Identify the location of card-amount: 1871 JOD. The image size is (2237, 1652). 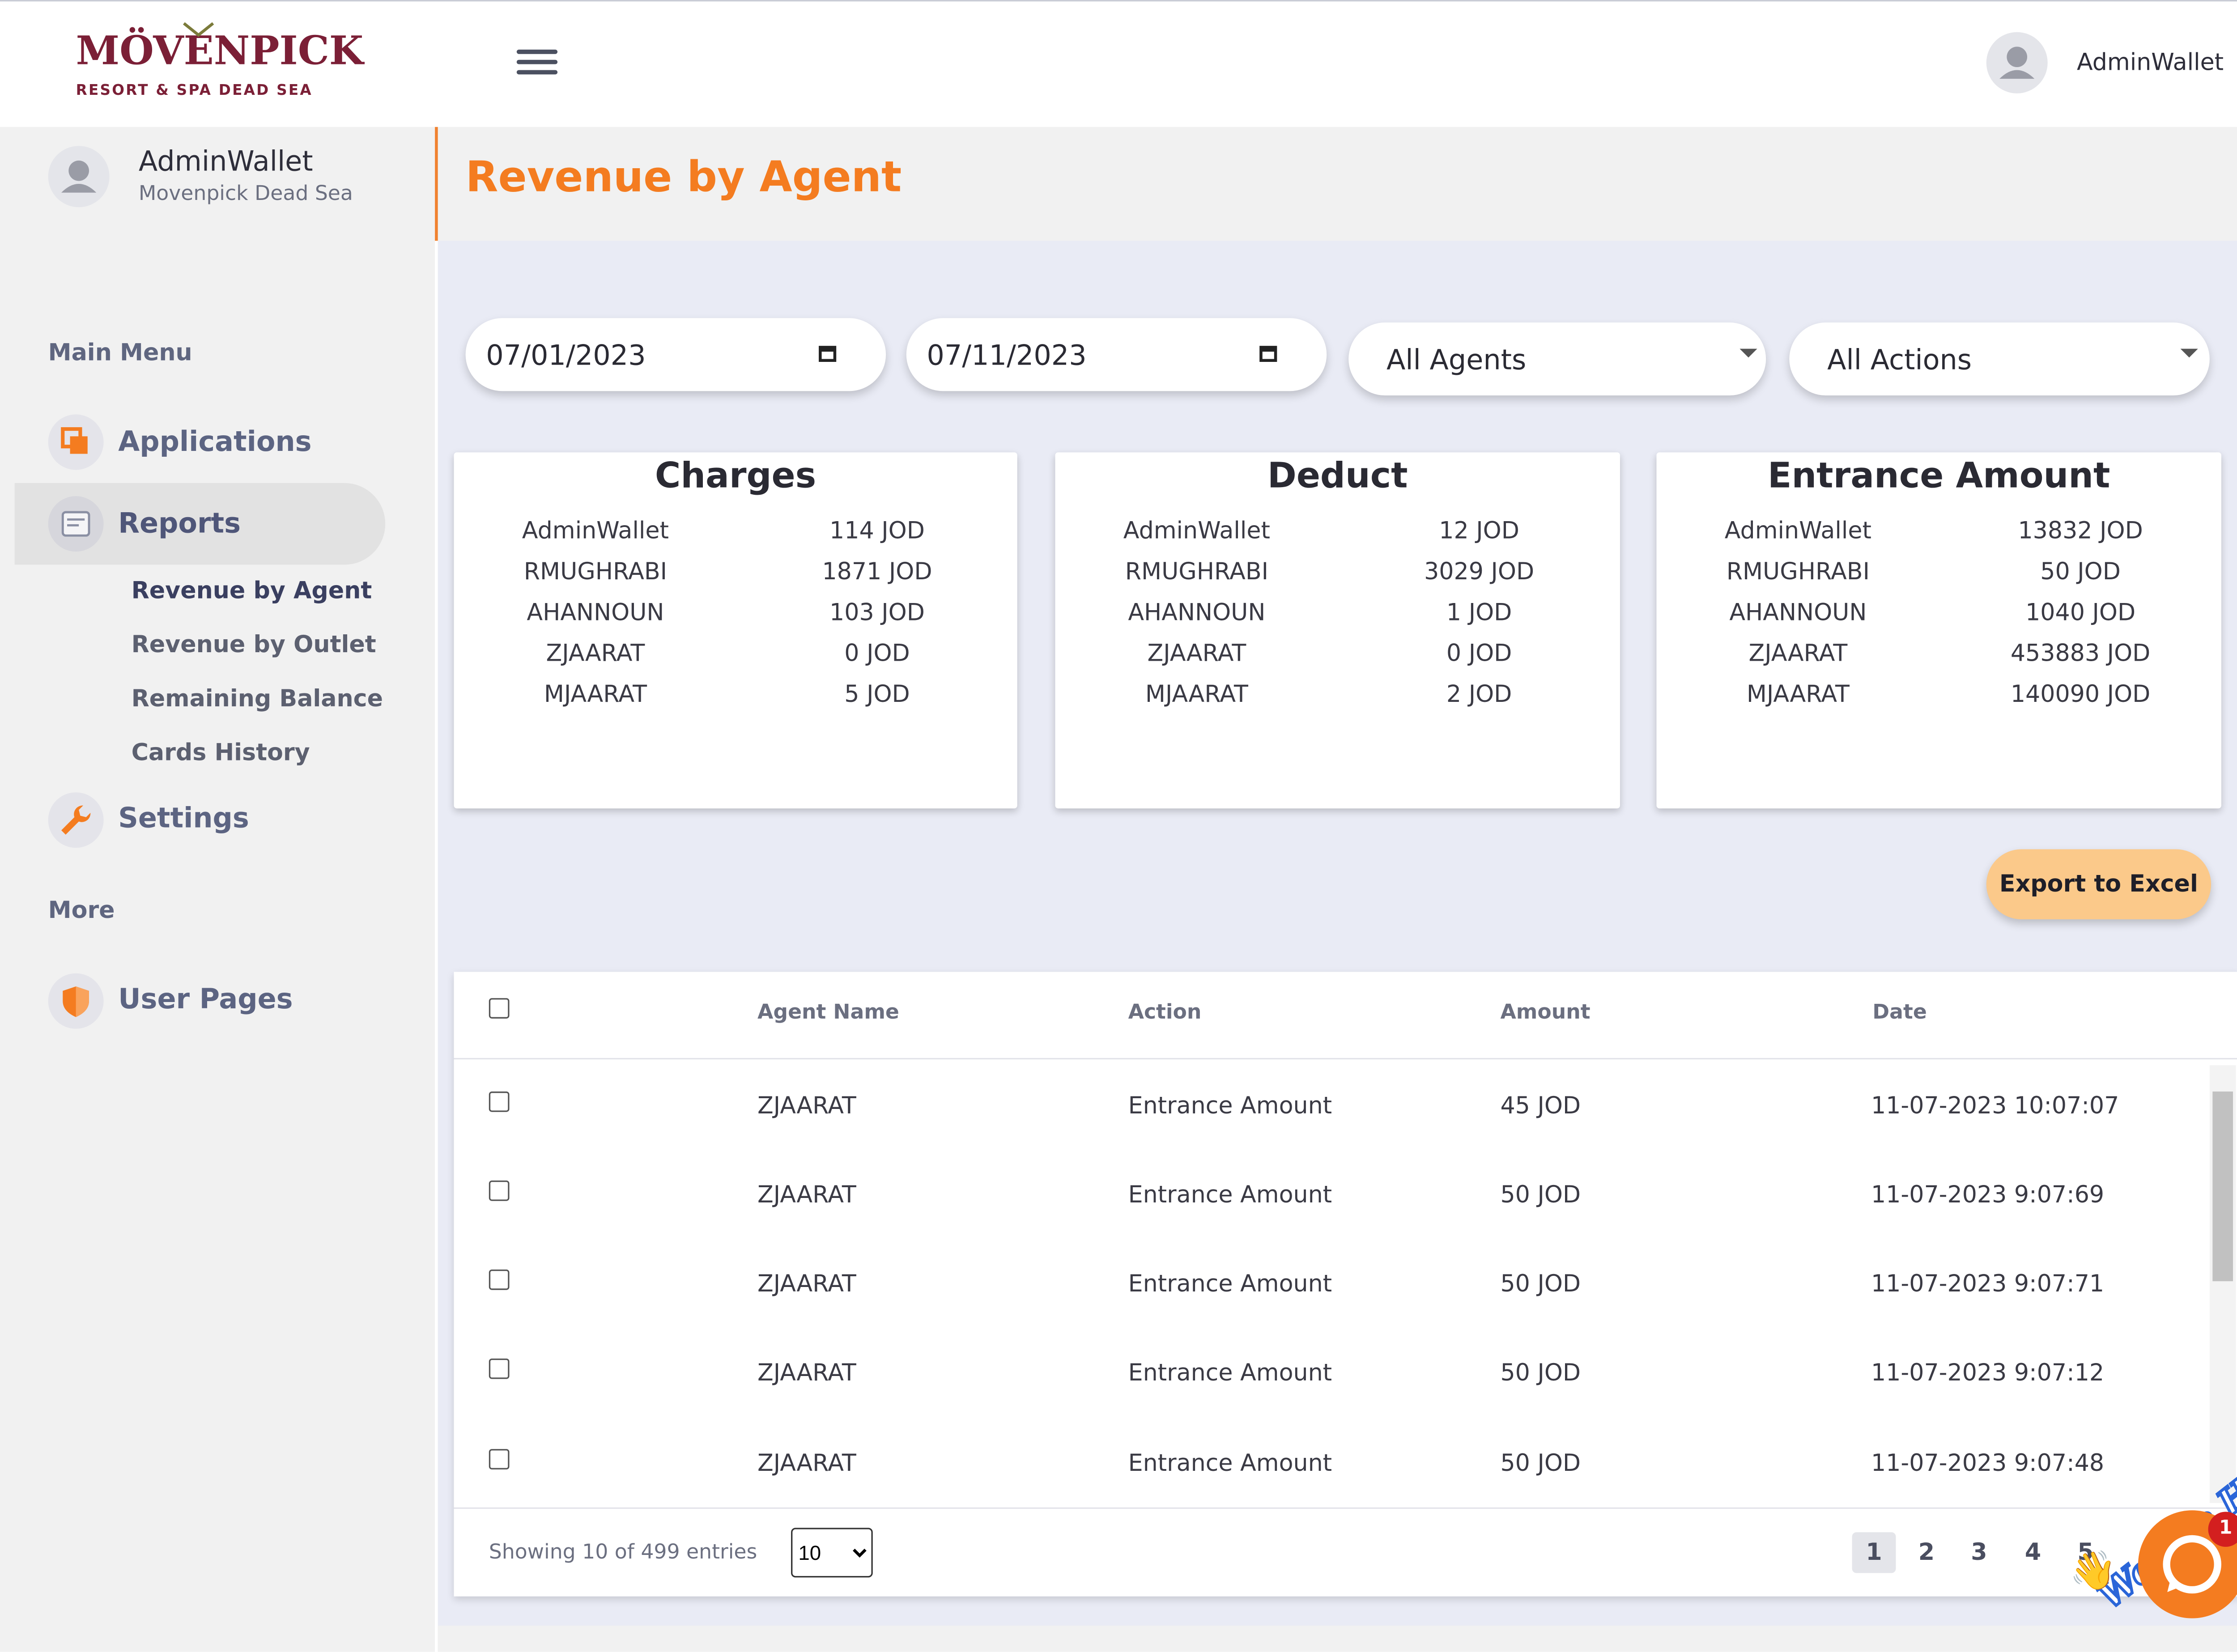
(877, 571).